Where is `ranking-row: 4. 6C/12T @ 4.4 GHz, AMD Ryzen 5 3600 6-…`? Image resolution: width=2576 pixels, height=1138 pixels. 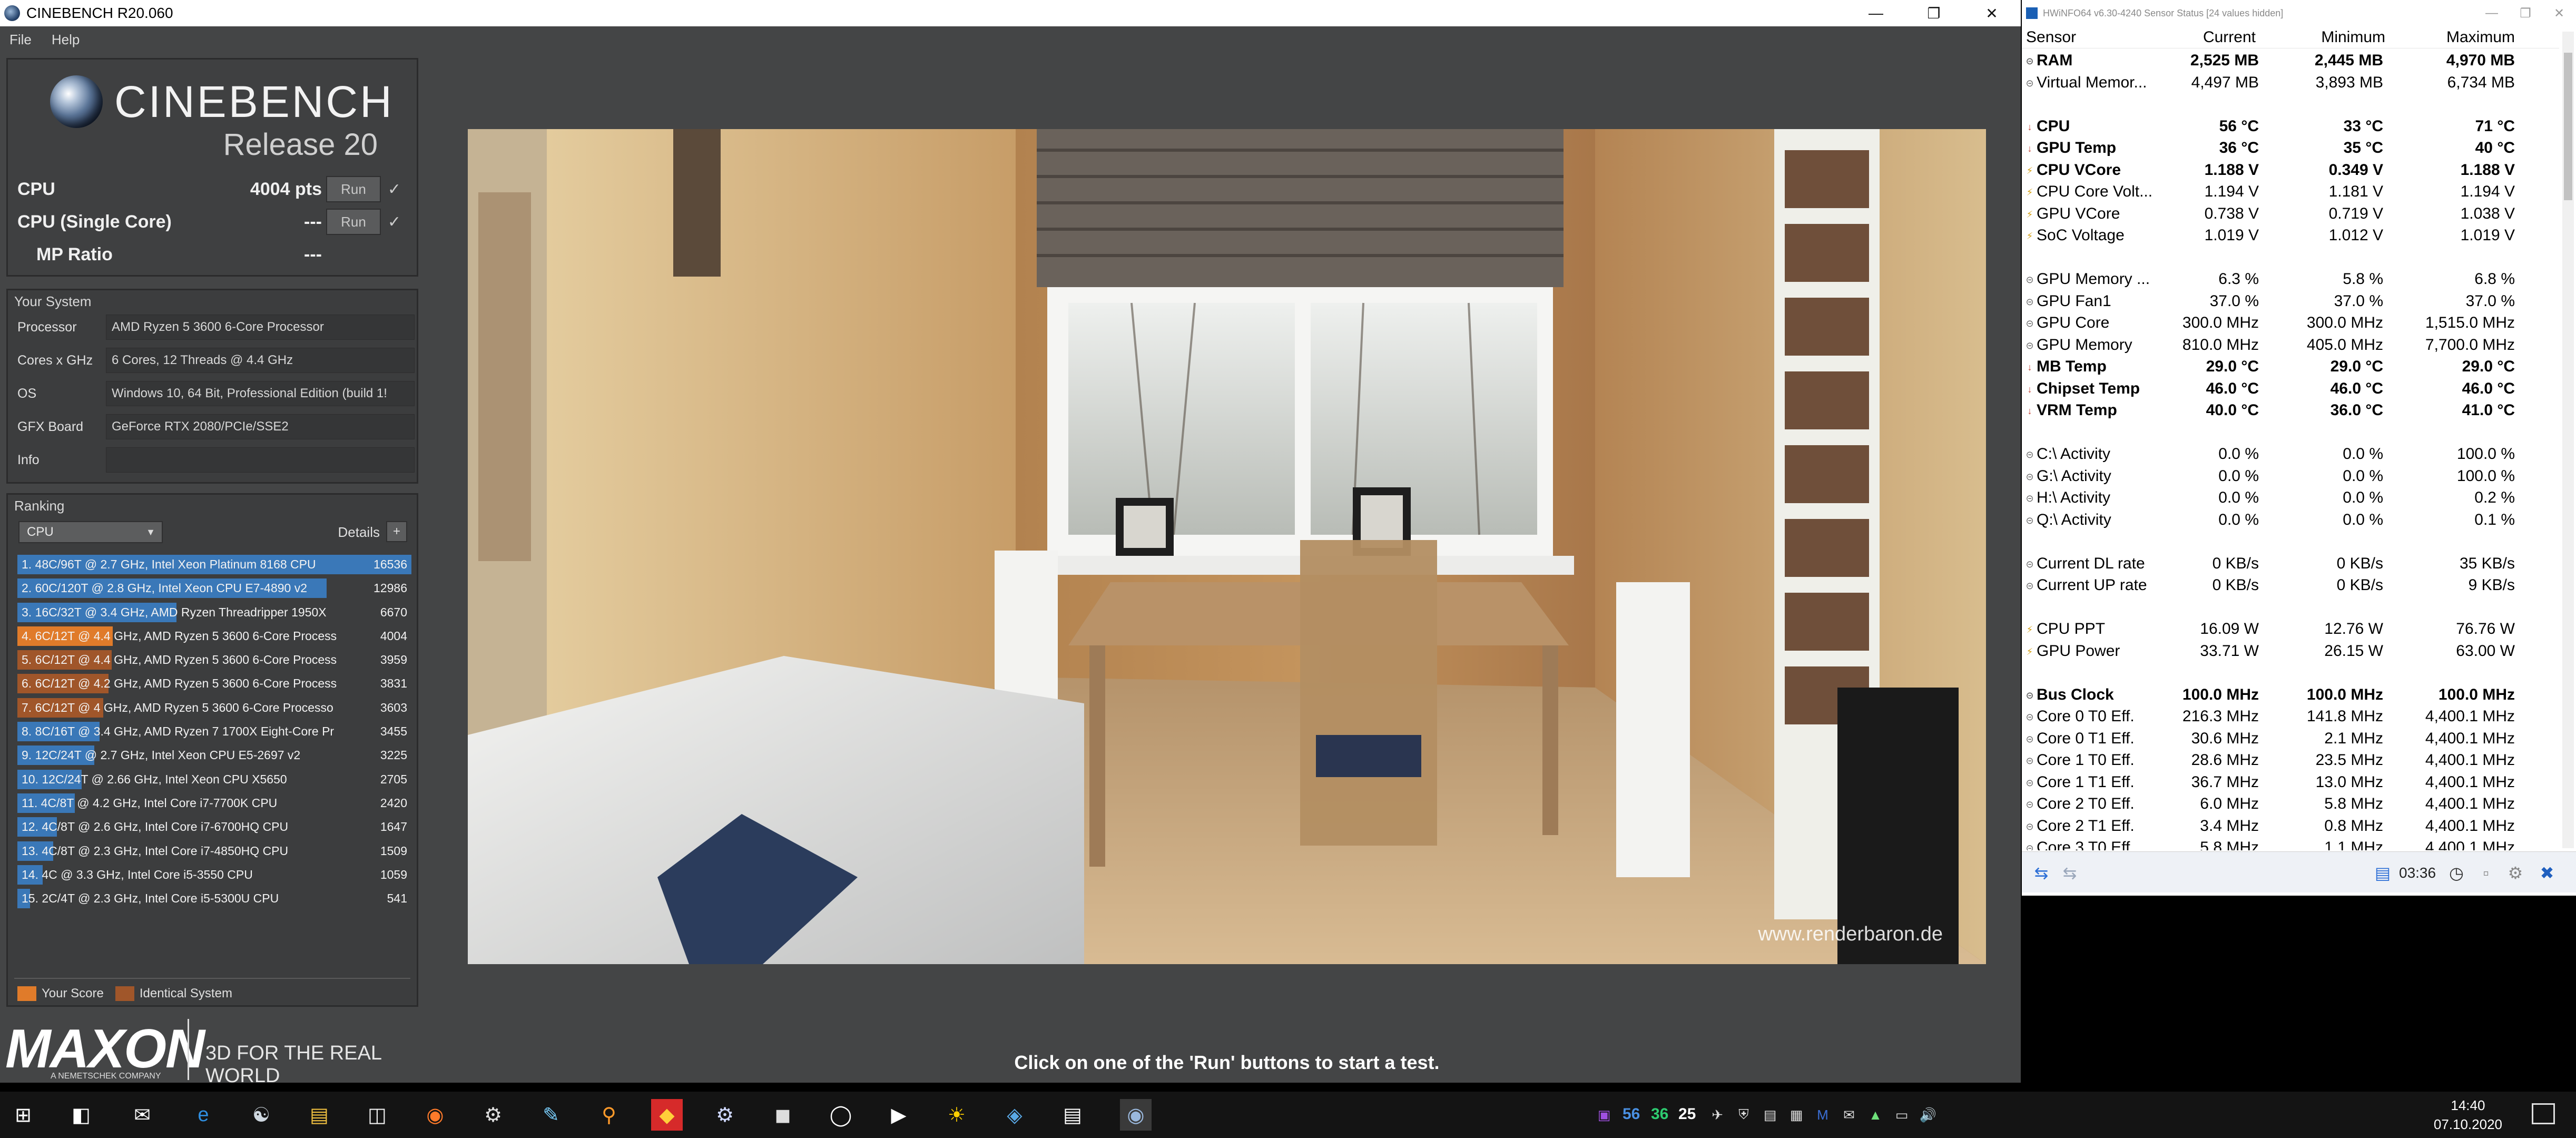
ranking-row: 4. 6C/12T @ 4.4 GHz, AMD Ryzen 5 3600 6-… is located at coordinates (214, 636).